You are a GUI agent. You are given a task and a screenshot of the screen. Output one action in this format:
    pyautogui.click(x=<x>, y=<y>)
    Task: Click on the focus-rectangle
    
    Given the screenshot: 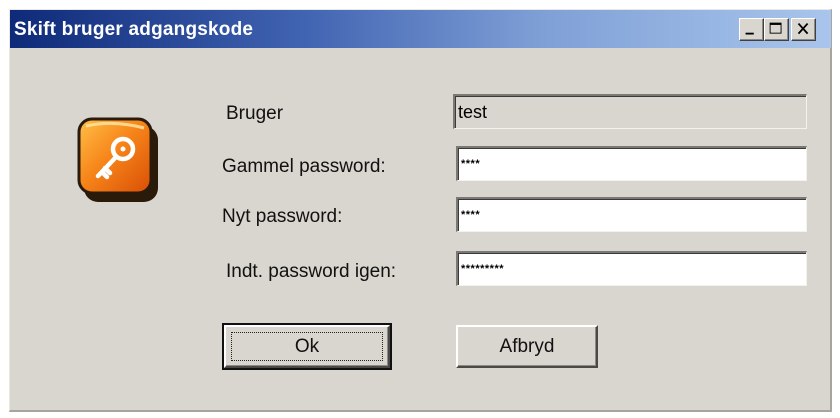 What is the action you would take?
    pyautogui.click(x=307, y=346)
    